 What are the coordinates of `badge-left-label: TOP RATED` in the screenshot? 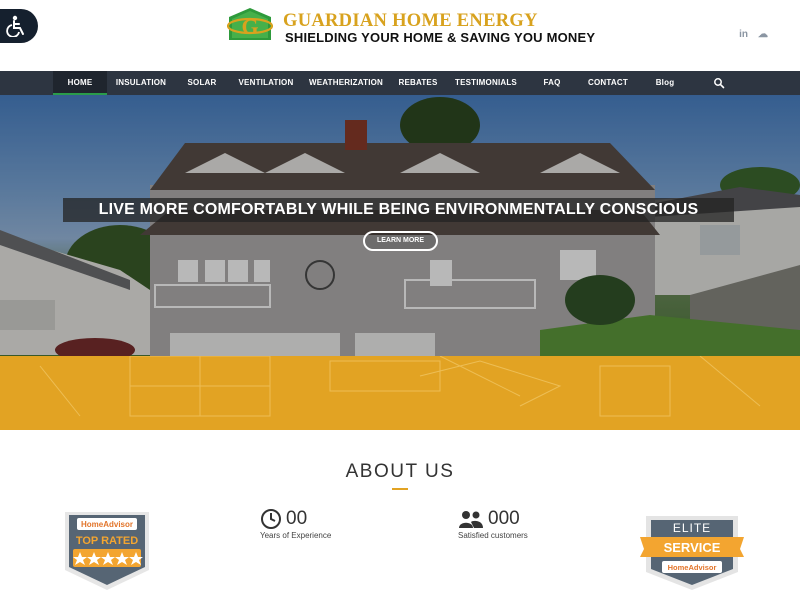 It's located at (107, 541).